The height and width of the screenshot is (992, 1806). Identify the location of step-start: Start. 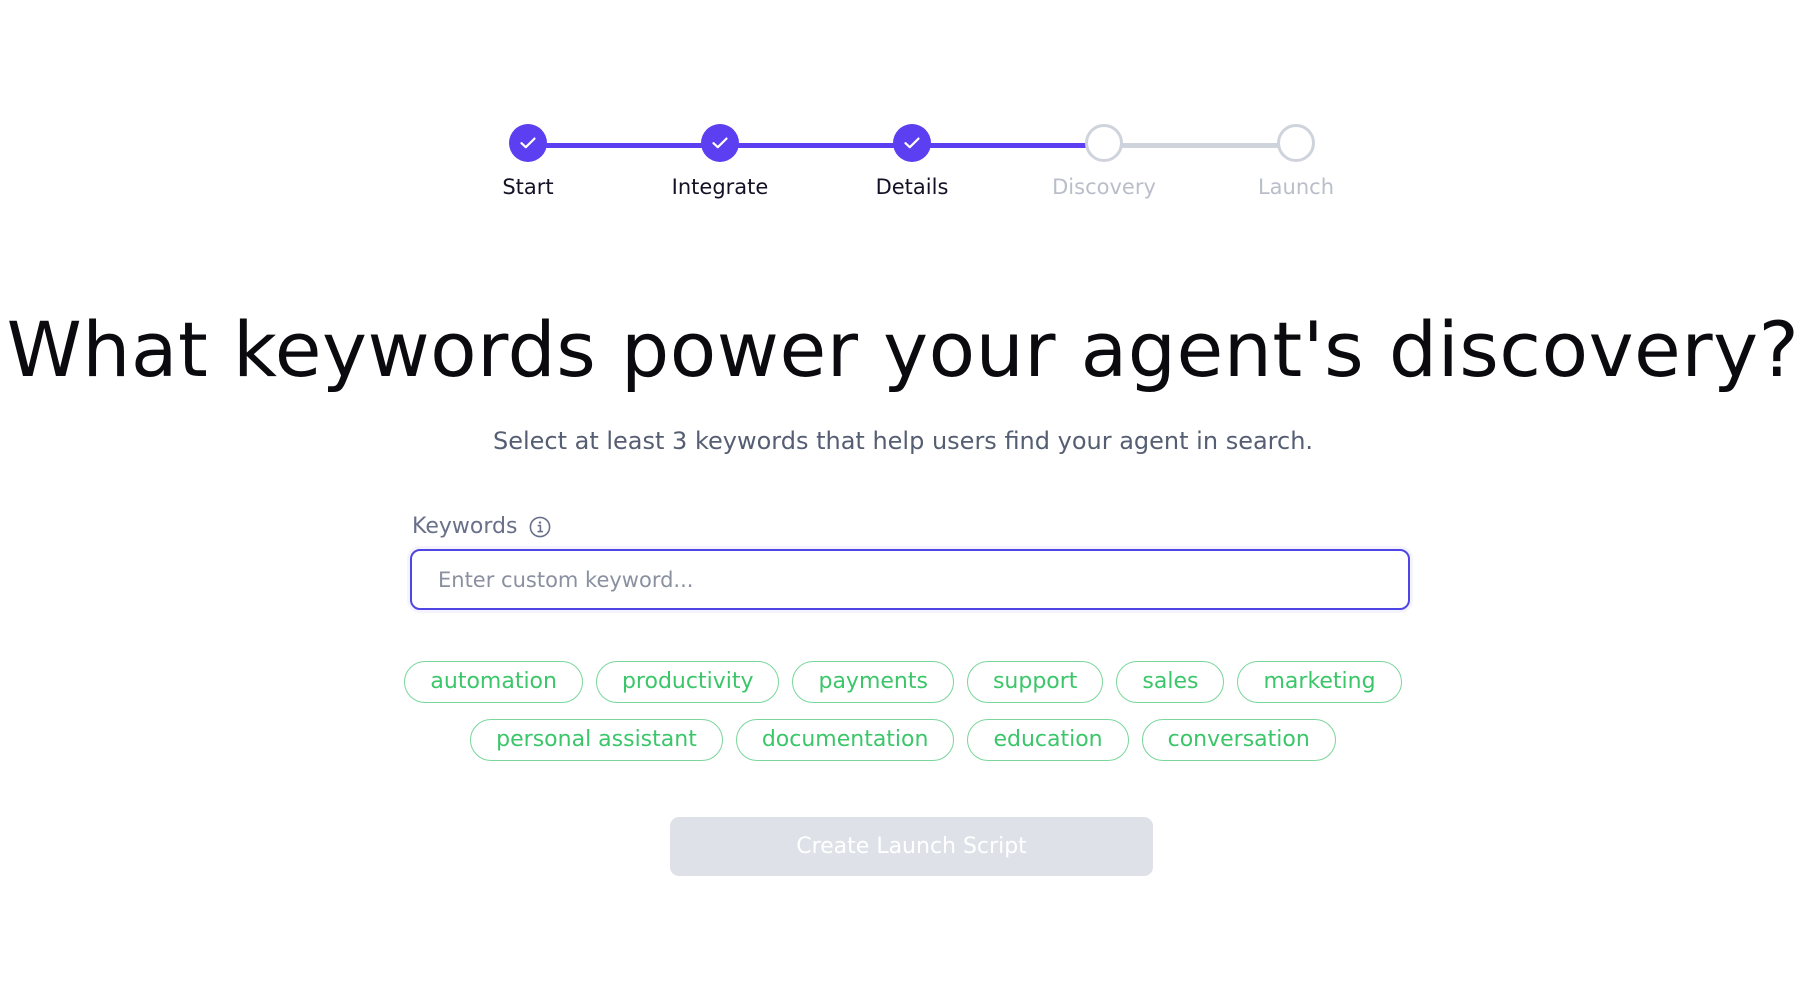
(528, 162).